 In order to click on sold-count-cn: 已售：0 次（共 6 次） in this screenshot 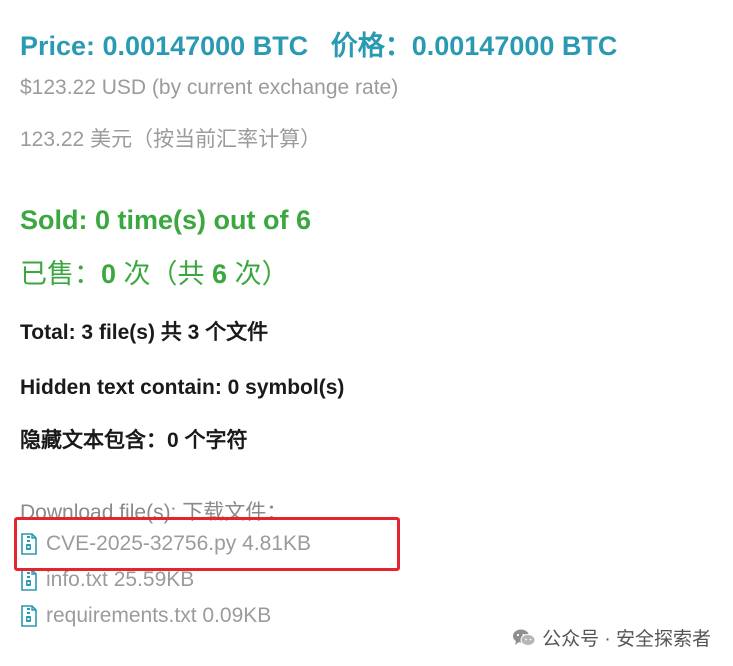, I will do `click(154, 271)`.